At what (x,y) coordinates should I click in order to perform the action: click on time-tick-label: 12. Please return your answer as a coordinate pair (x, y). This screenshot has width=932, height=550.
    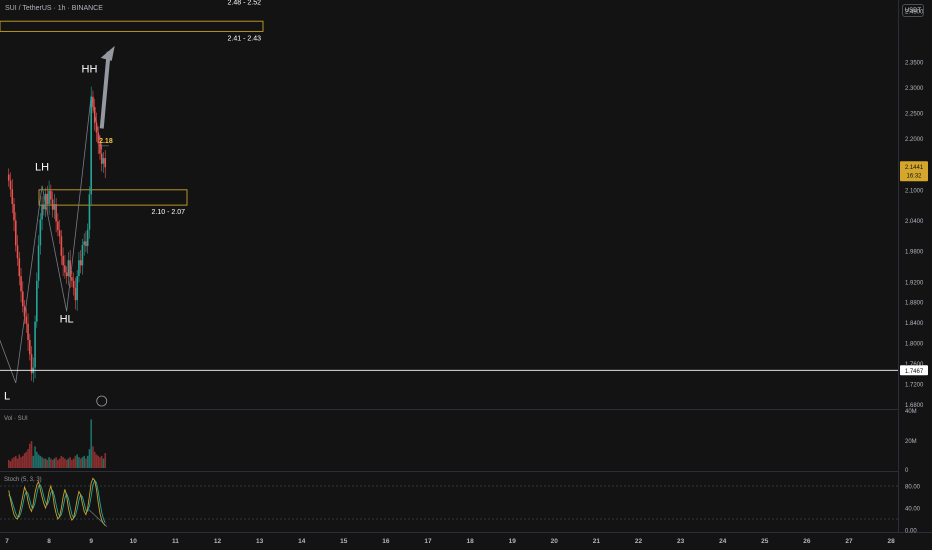
    Looking at the image, I should click on (218, 541).